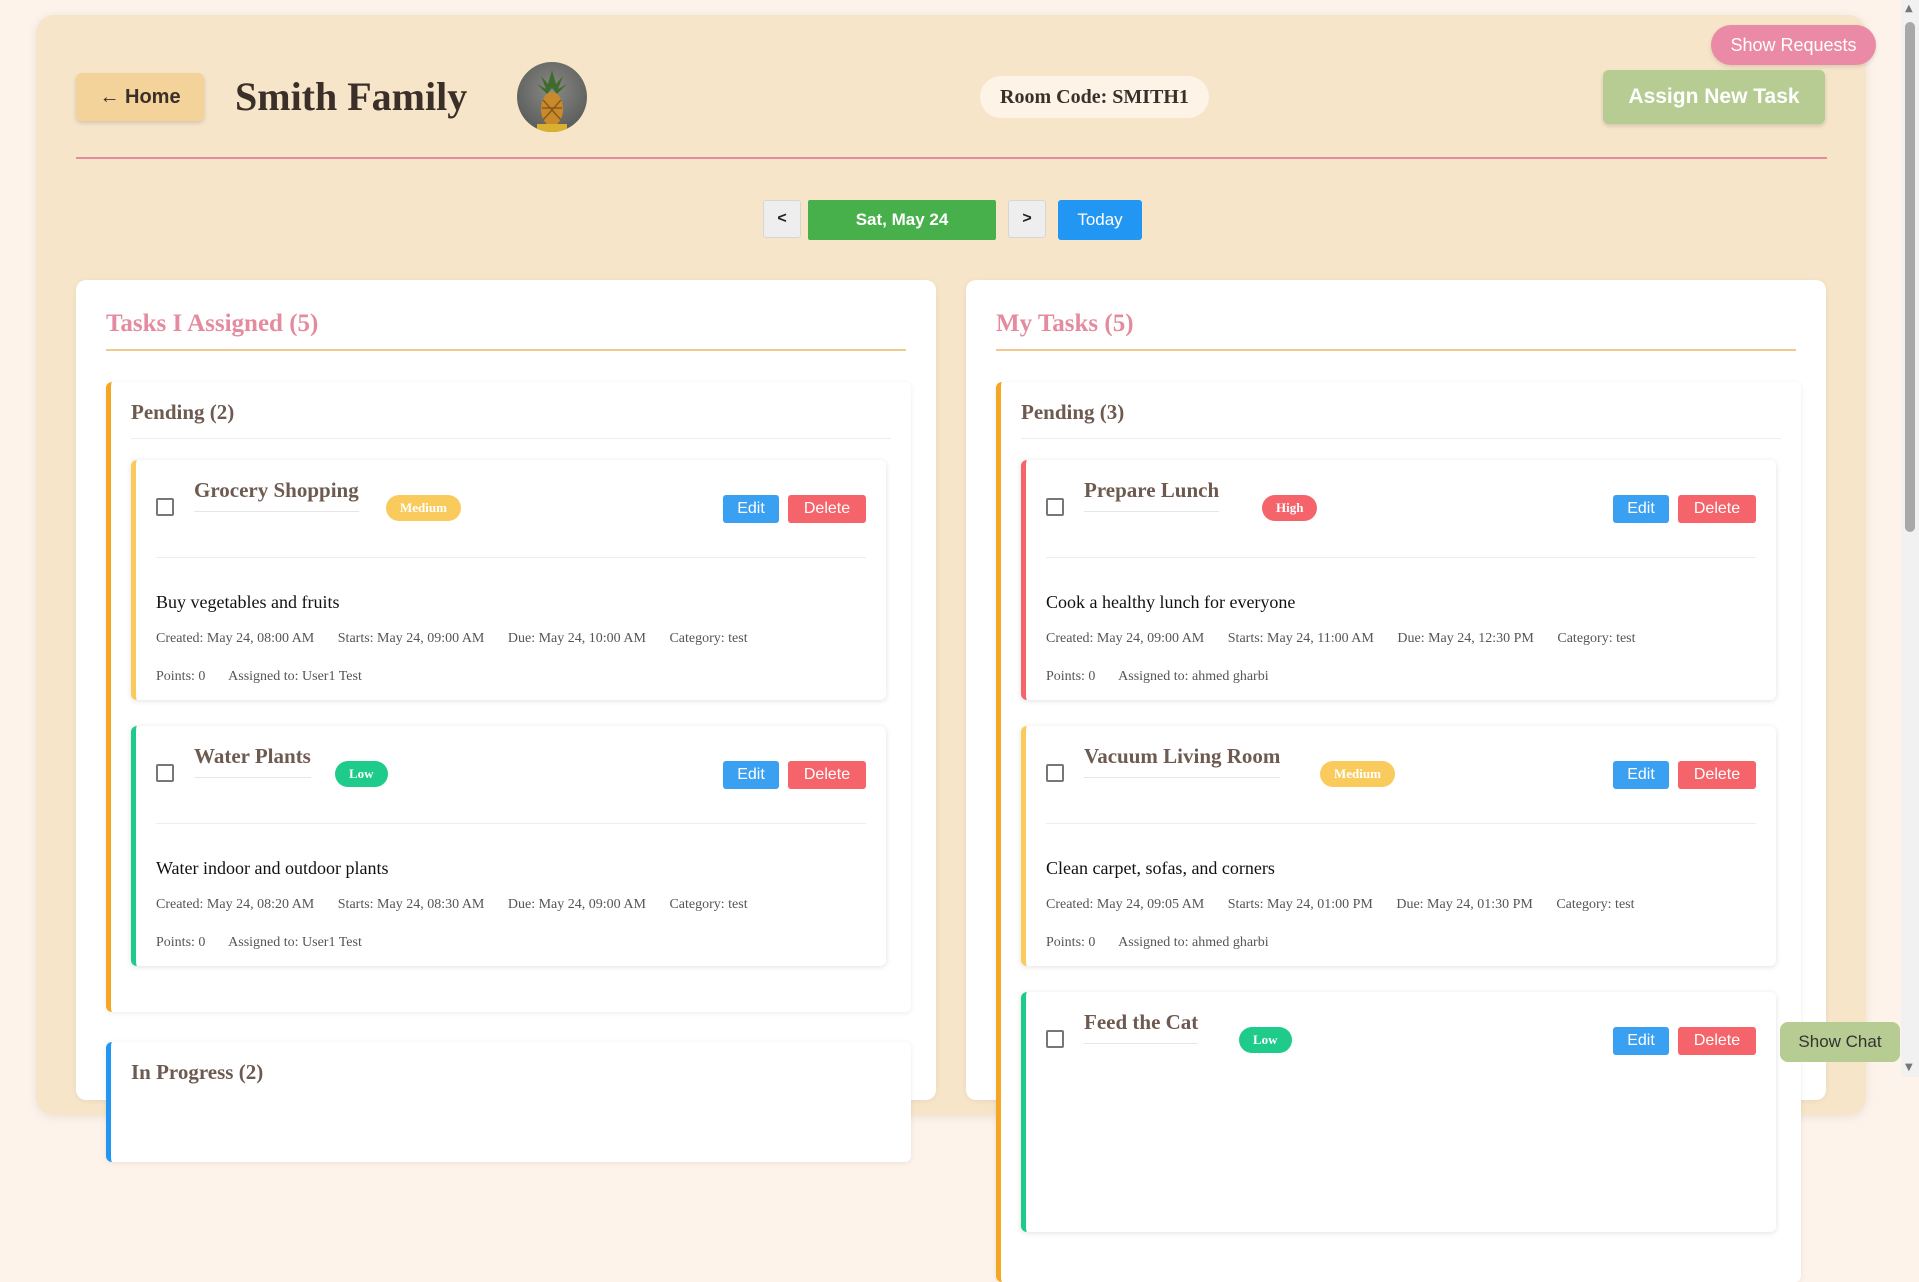 The width and height of the screenshot is (1919, 1282). What do you see at coordinates (1152, 495) in the screenshot?
I see `task-title: Prepare Lunch` at bounding box center [1152, 495].